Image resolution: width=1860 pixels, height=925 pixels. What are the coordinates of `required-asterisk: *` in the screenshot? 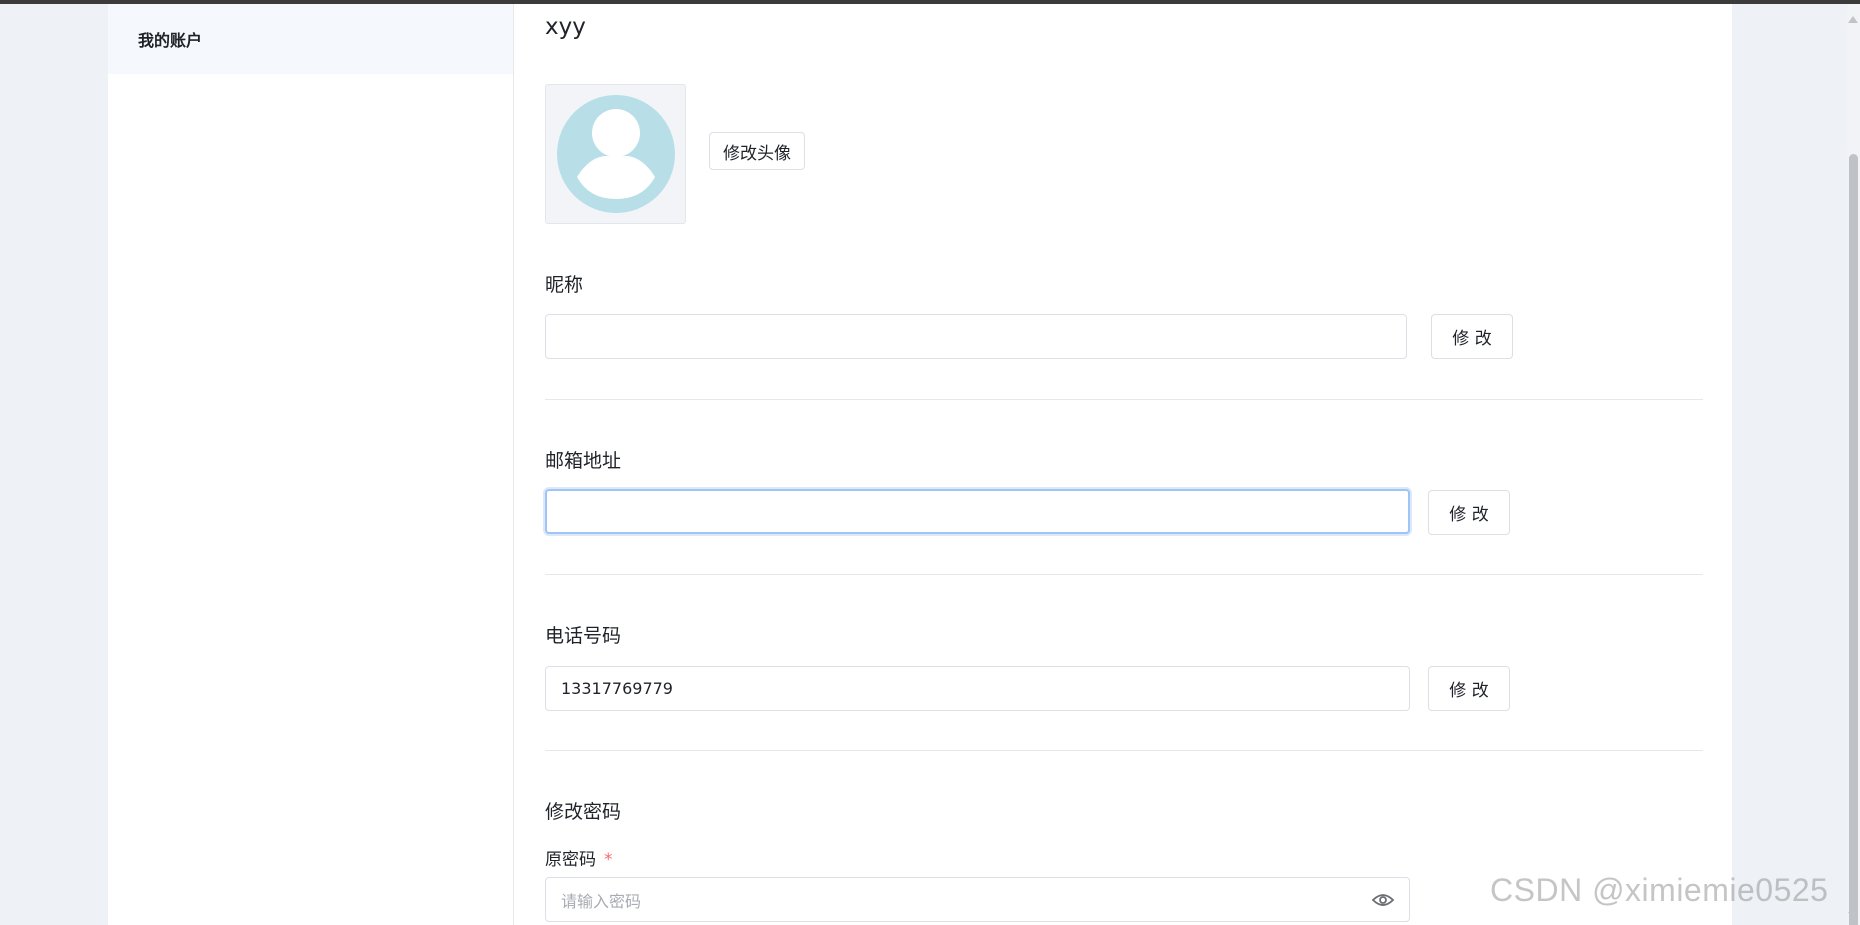 It's located at (608, 860).